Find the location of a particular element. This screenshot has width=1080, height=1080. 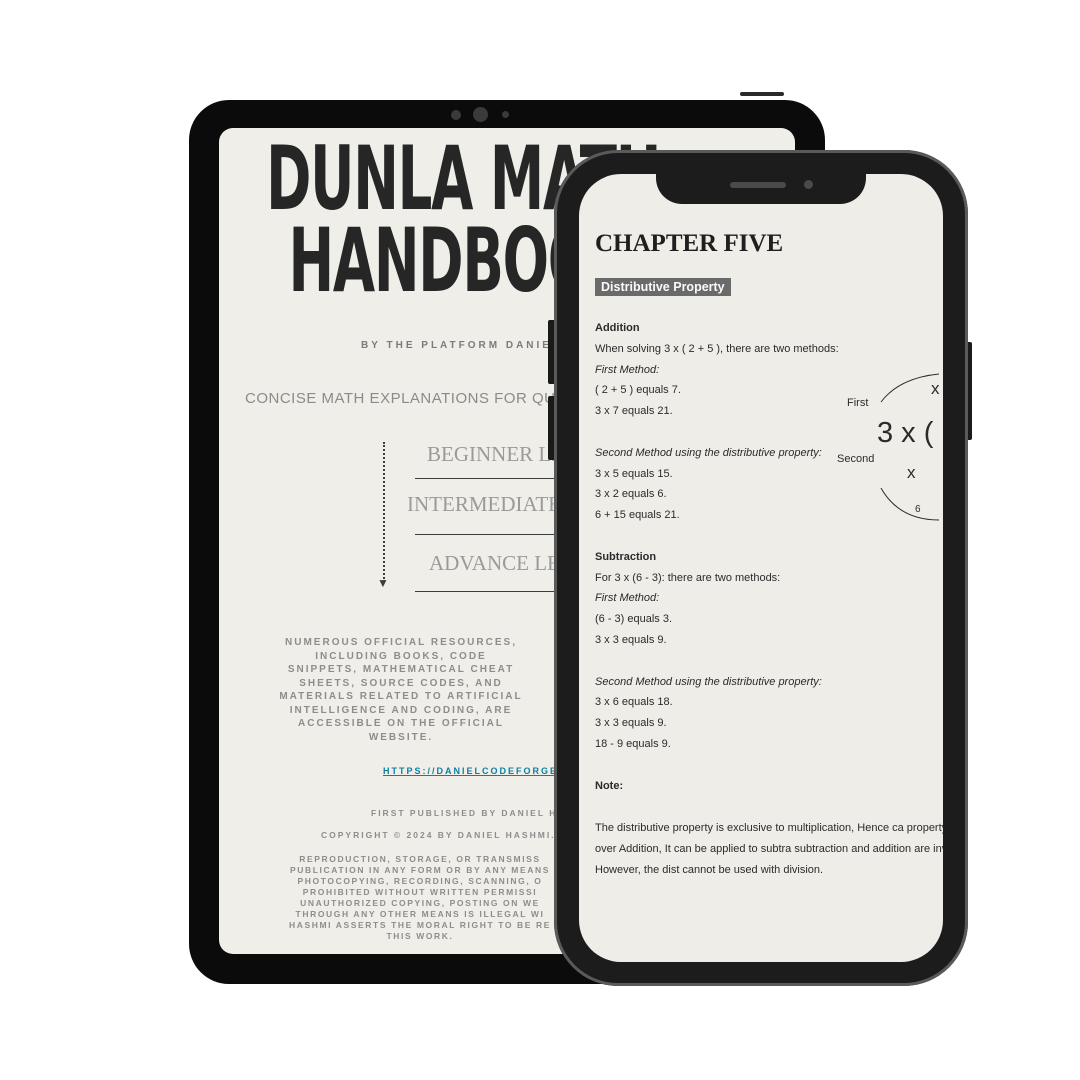

body-line: Note: is located at coordinates (609, 785).